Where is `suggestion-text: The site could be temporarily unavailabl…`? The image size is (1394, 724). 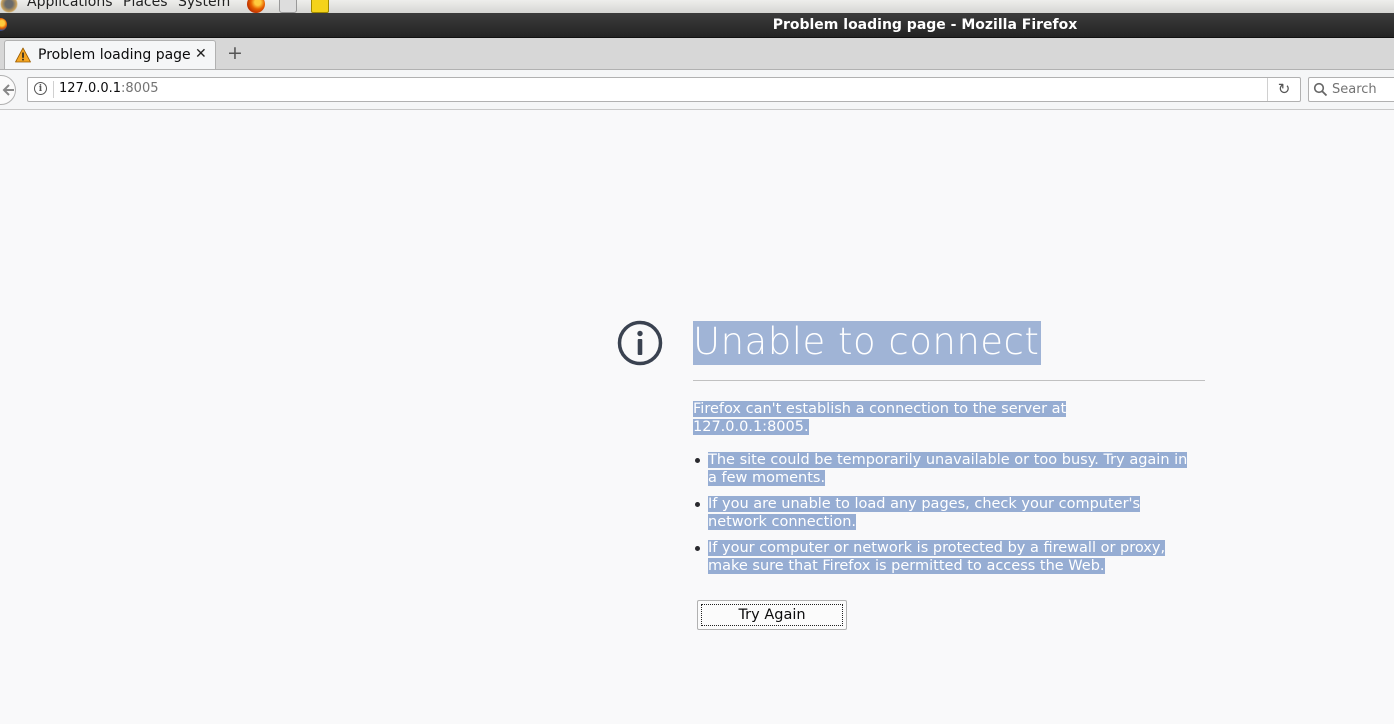
suggestion-text: The site could be temporarily unavailabl… is located at coordinates (948, 469).